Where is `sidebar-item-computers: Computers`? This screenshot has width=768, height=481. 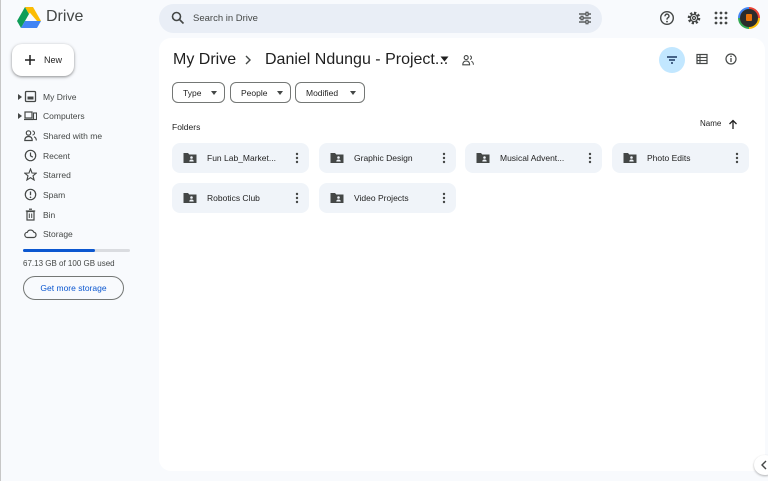
sidebar-item-computers: Computers is located at coordinates (80, 116).